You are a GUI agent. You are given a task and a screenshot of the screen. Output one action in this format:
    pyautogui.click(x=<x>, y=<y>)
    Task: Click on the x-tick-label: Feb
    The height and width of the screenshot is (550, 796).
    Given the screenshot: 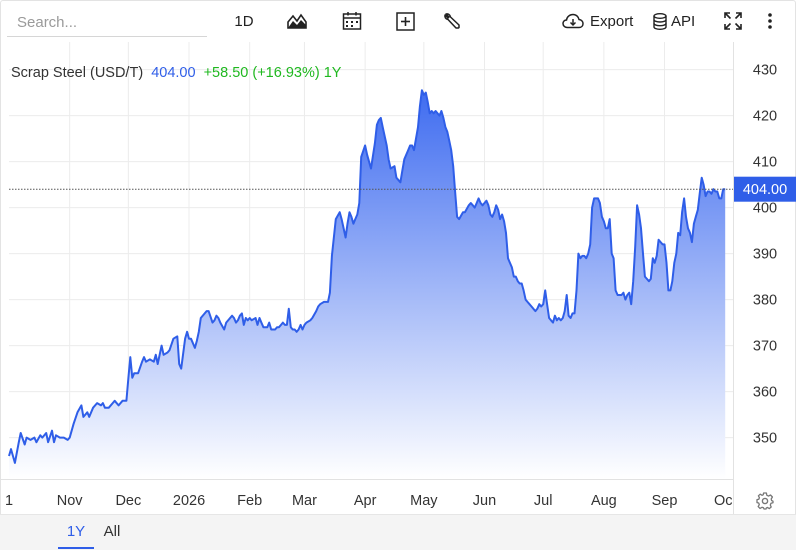 What is the action you would take?
    pyautogui.click(x=249, y=501)
    